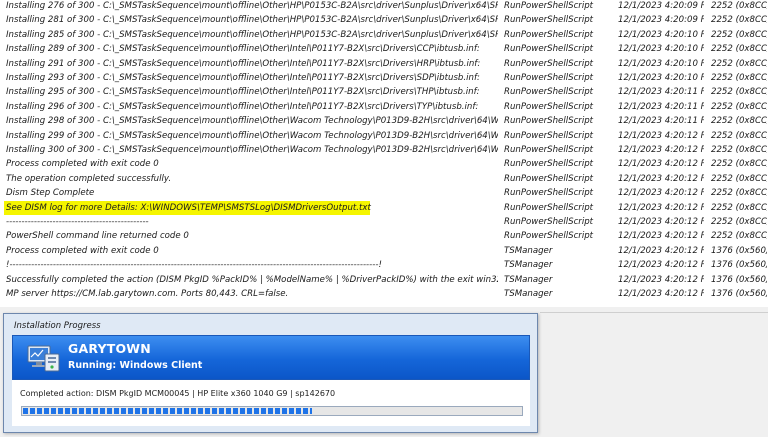 The image size is (768, 437). What do you see at coordinates (135, 365) in the screenshot?
I see `running-status: Running: Windows Client` at bounding box center [135, 365].